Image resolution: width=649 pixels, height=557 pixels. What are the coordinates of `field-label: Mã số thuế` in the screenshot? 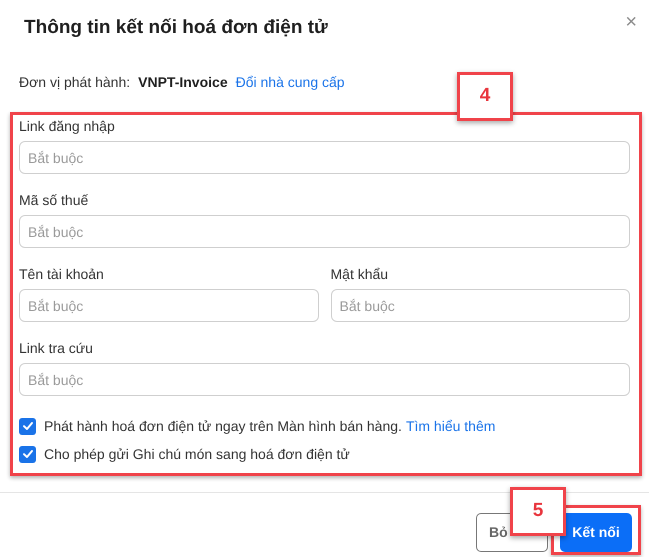 It's located at (54, 200).